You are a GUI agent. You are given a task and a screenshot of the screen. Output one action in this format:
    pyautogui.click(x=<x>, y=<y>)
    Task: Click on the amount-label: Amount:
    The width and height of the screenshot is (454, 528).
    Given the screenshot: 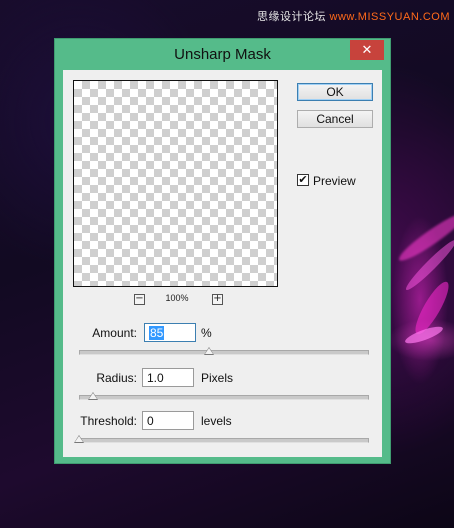 What is the action you would take?
    pyautogui.click(x=114, y=333)
    